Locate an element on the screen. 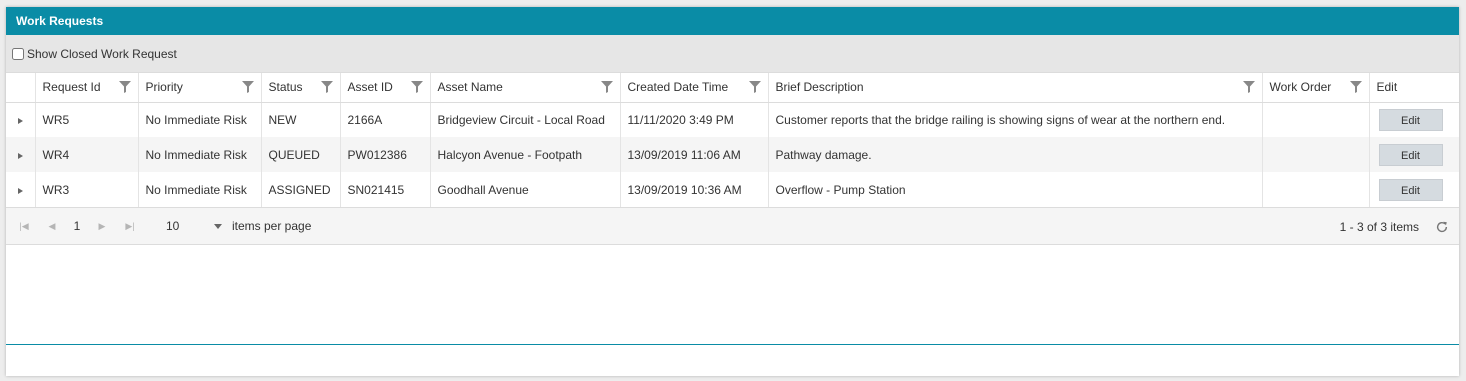 The height and width of the screenshot is (381, 1466). column-header-created-date-time: Created Date Time is located at coordinates (694, 88).